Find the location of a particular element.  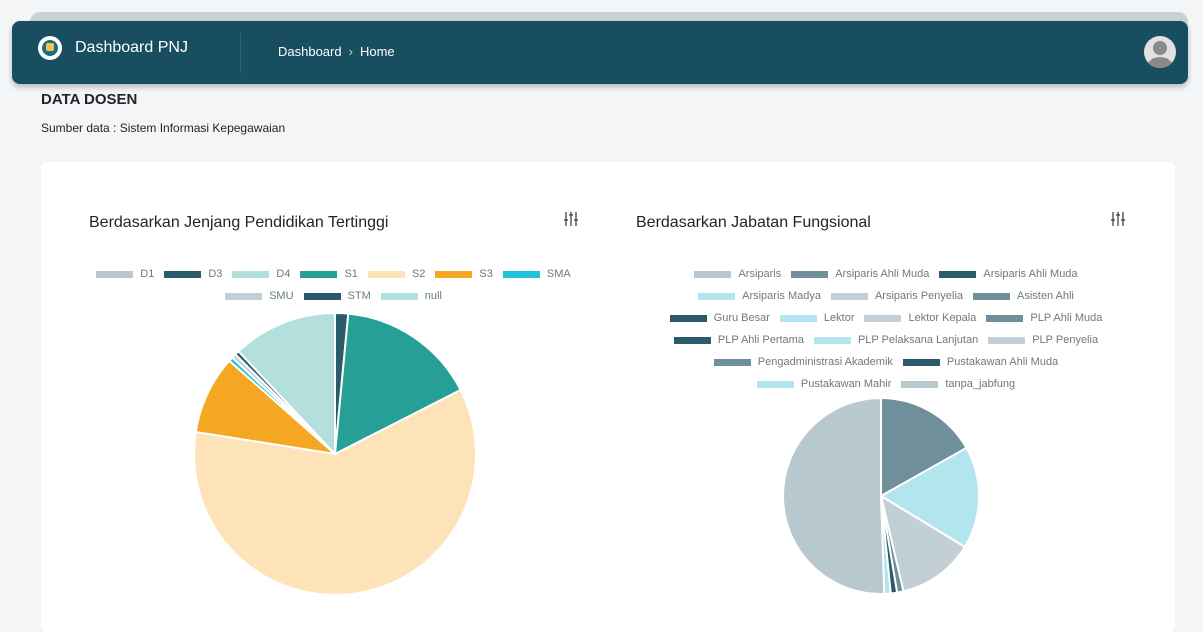

legend-item-s3: S3 is located at coordinates (464, 274).